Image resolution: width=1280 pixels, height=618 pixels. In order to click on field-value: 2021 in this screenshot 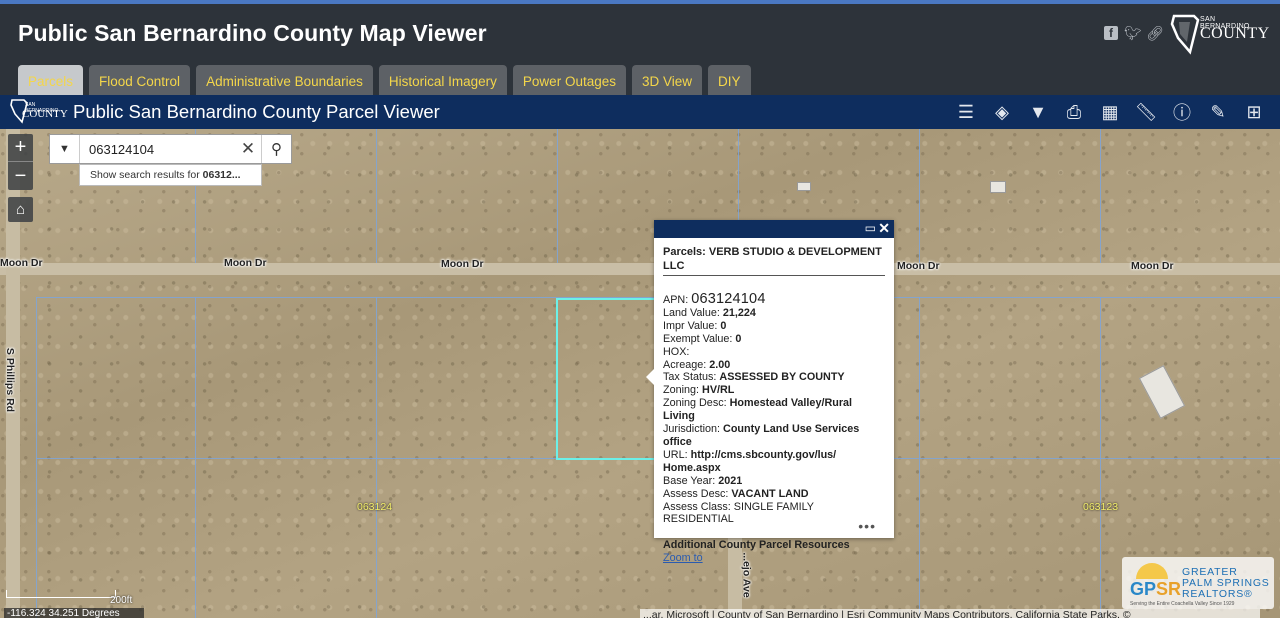, I will do `click(730, 480)`.